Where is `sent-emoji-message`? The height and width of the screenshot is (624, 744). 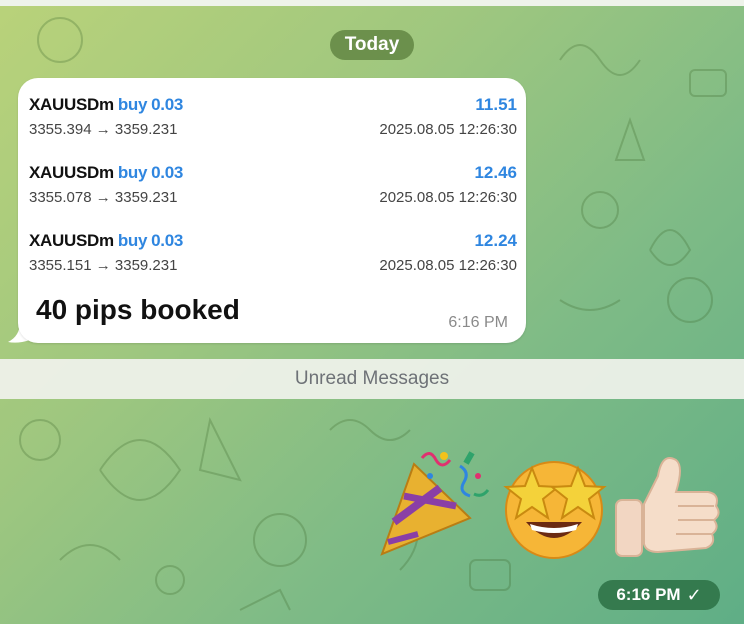 sent-emoji-message is located at coordinates (549, 504).